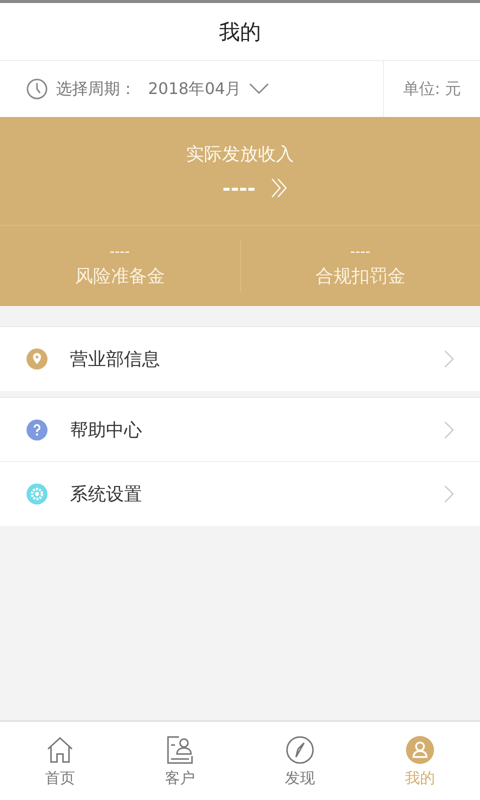 The height and width of the screenshot is (800, 480). I want to click on stat-label: 风险准备金, so click(119, 276).